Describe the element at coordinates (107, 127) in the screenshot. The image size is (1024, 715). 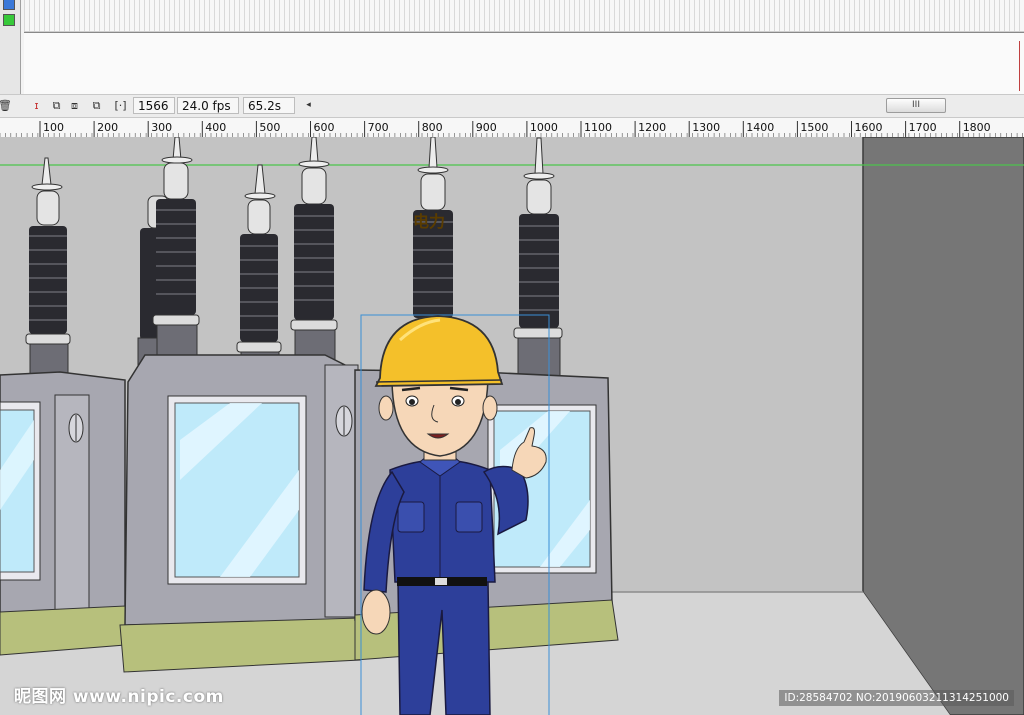
I see `ruler-tick-label: 200` at that location.